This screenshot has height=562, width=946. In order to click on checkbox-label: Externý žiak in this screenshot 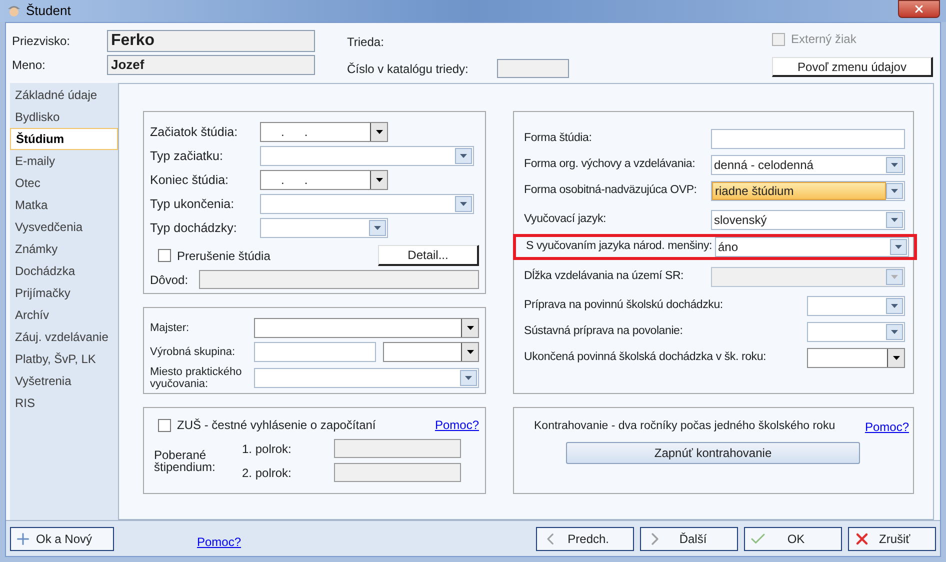, I will do `click(823, 39)`.